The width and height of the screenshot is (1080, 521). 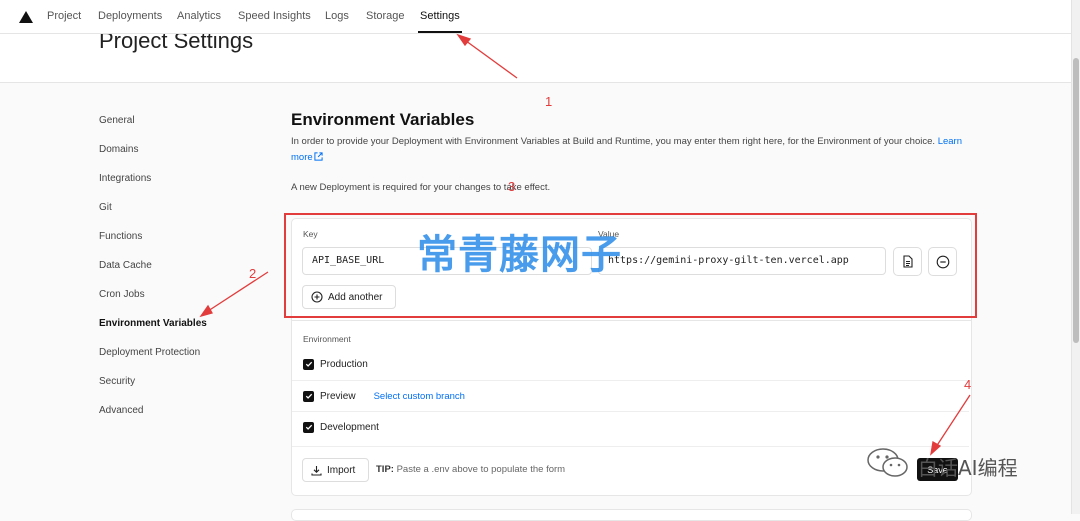 What do you see at coordinates (335, 470) in the screenshot?
I see `import-button: Import` at bounding box center [335, 470].